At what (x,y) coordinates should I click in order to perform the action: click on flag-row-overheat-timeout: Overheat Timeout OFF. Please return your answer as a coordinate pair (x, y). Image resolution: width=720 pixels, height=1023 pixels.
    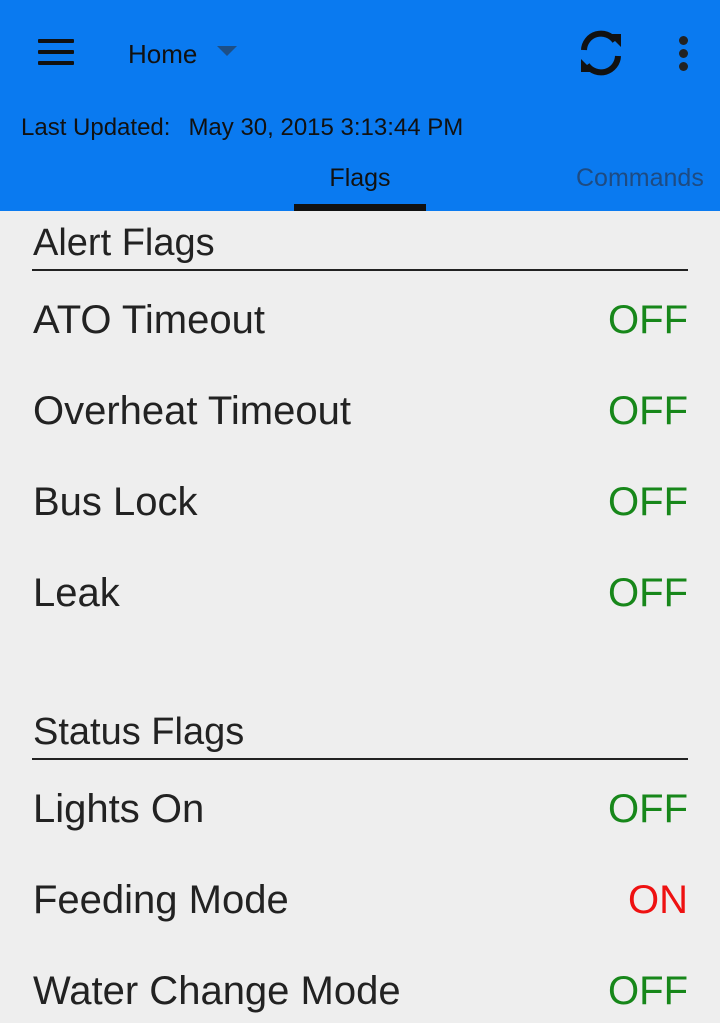
    Looking at the image, I should click on (360, 411).